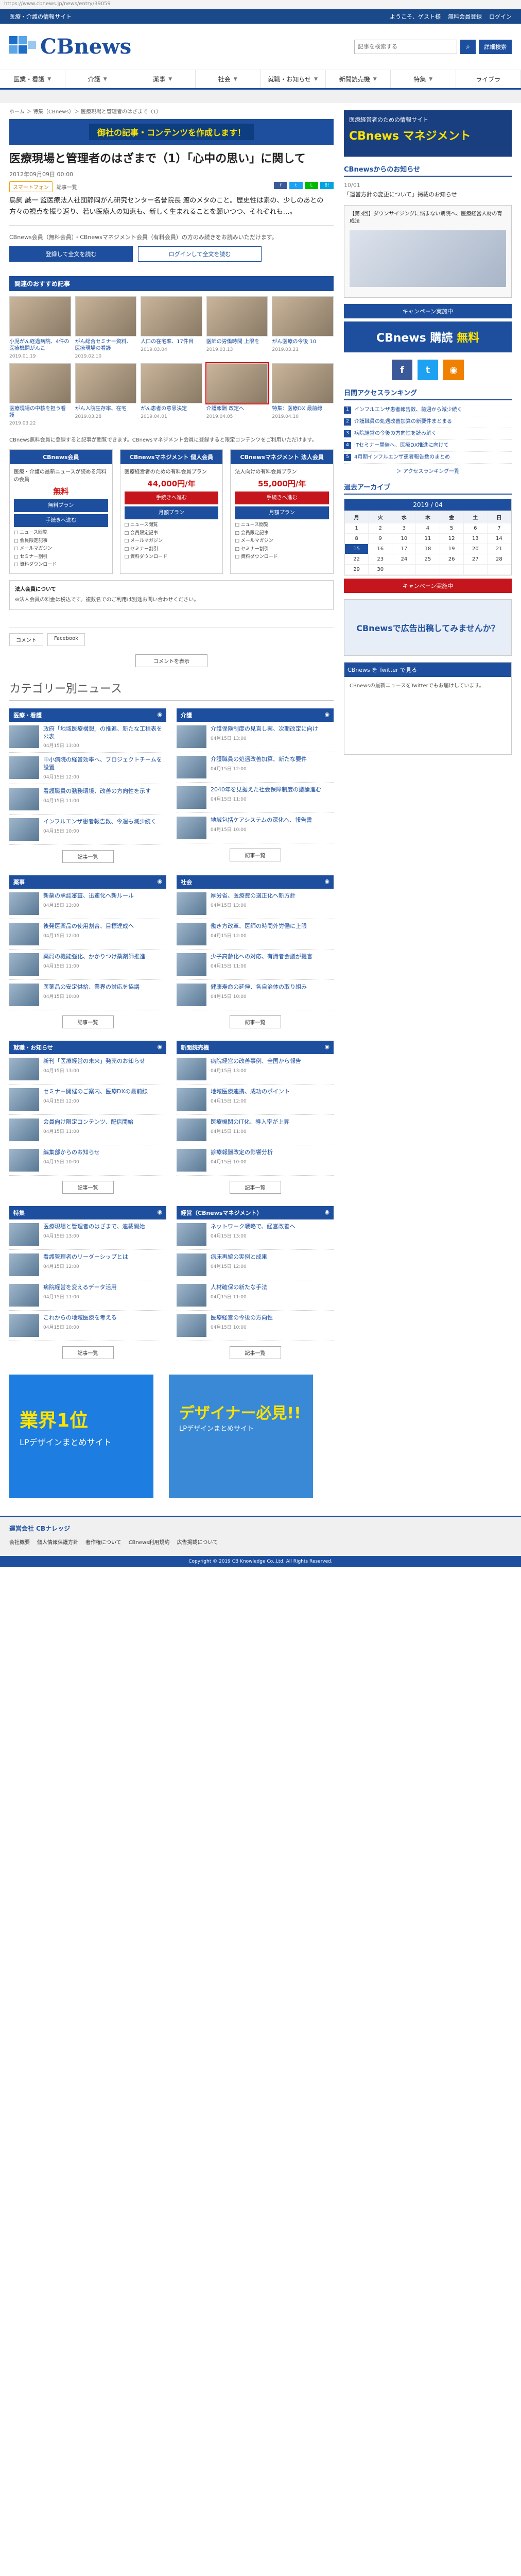  I want to click on news-title: 医薬品の安定供給、業界の対応を協議, so click(91, 987).